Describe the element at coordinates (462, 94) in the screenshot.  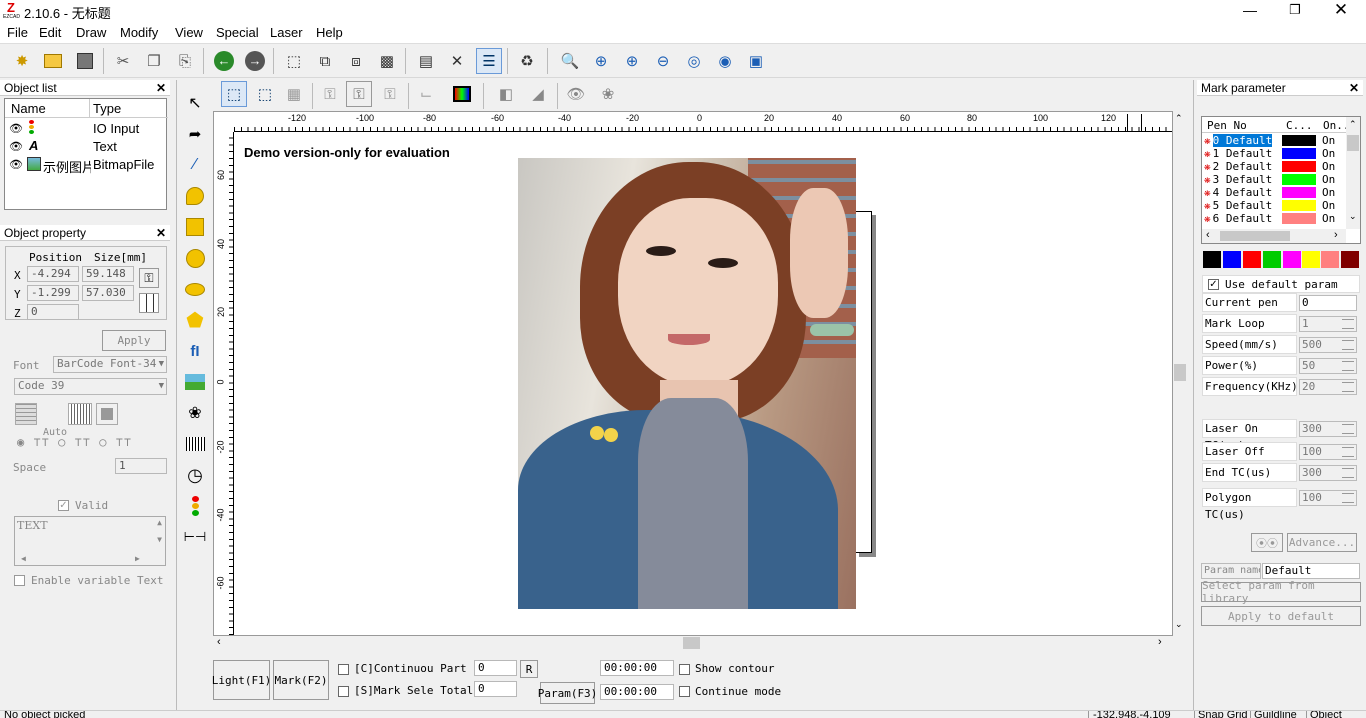
I see `pen-color-icon` at that location.